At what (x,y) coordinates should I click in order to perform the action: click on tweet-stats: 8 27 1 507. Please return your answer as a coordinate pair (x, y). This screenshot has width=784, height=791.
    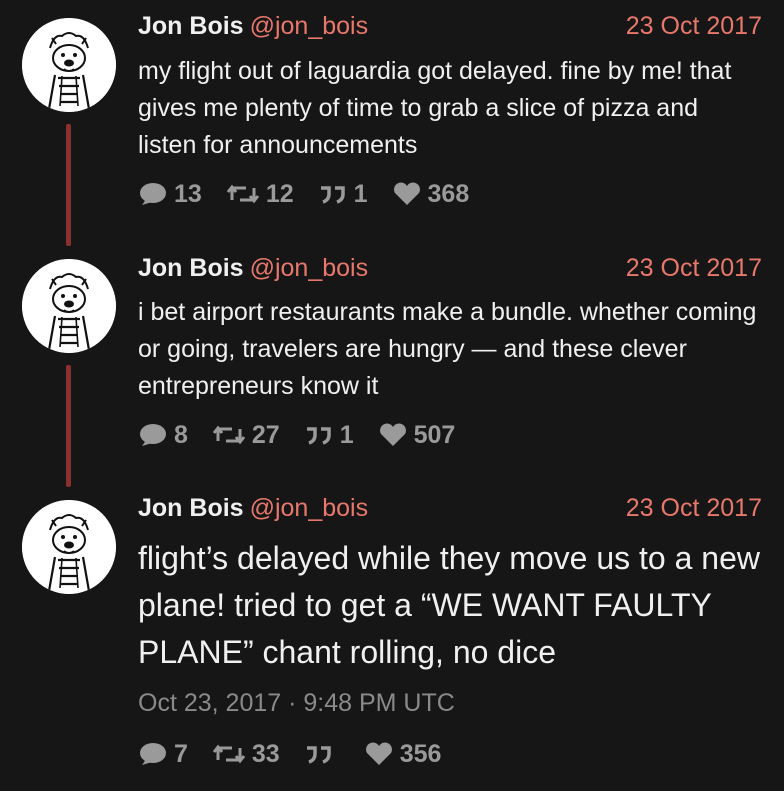
    Looking at the image, I should click on (308, 435).